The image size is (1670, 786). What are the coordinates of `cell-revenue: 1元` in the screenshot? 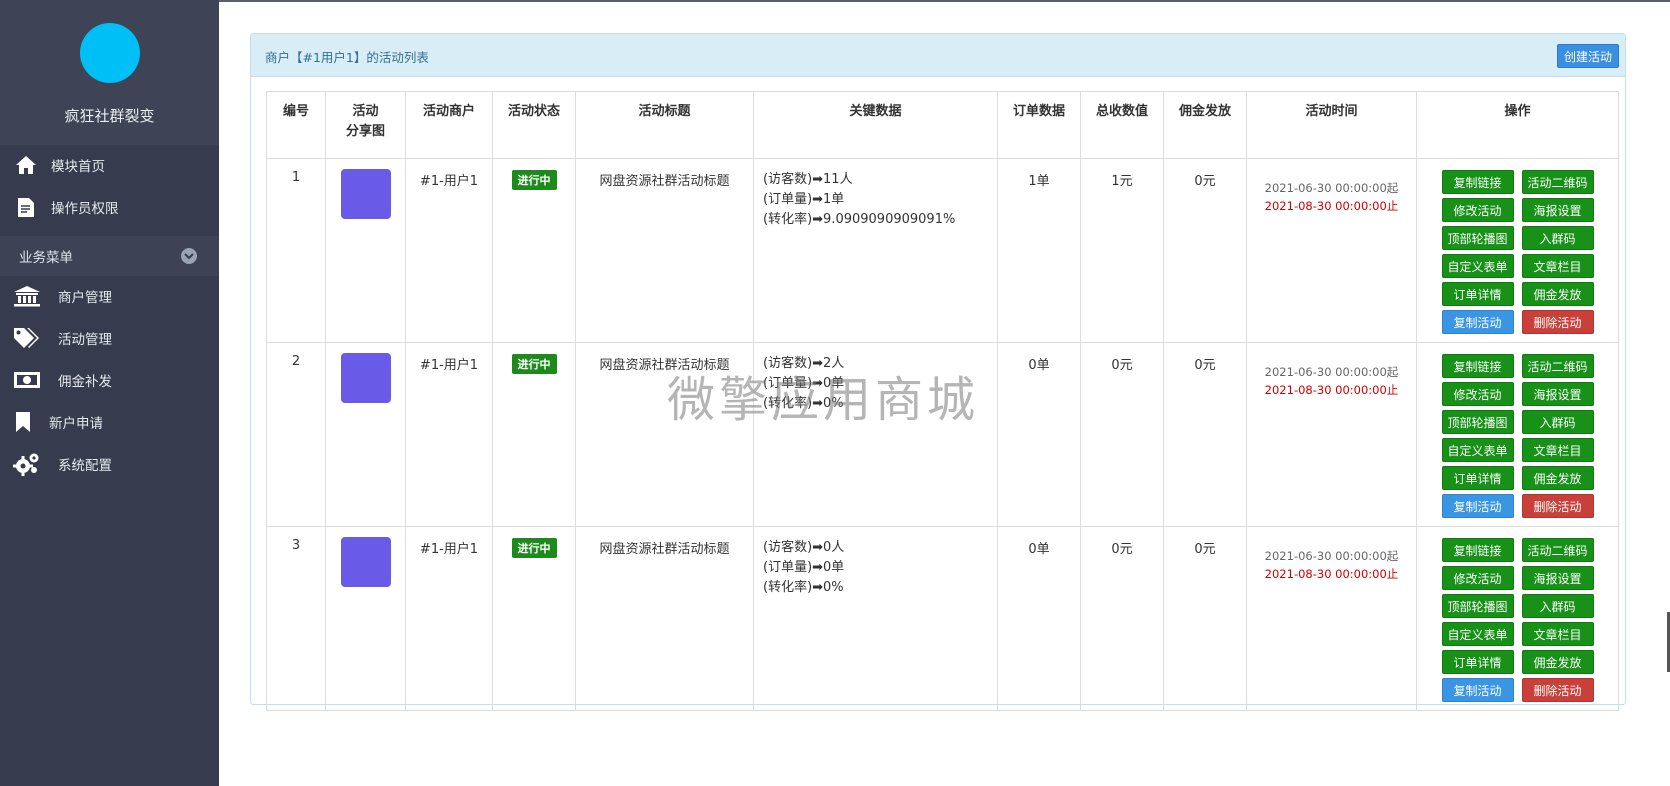 It's located at (1122, 250).